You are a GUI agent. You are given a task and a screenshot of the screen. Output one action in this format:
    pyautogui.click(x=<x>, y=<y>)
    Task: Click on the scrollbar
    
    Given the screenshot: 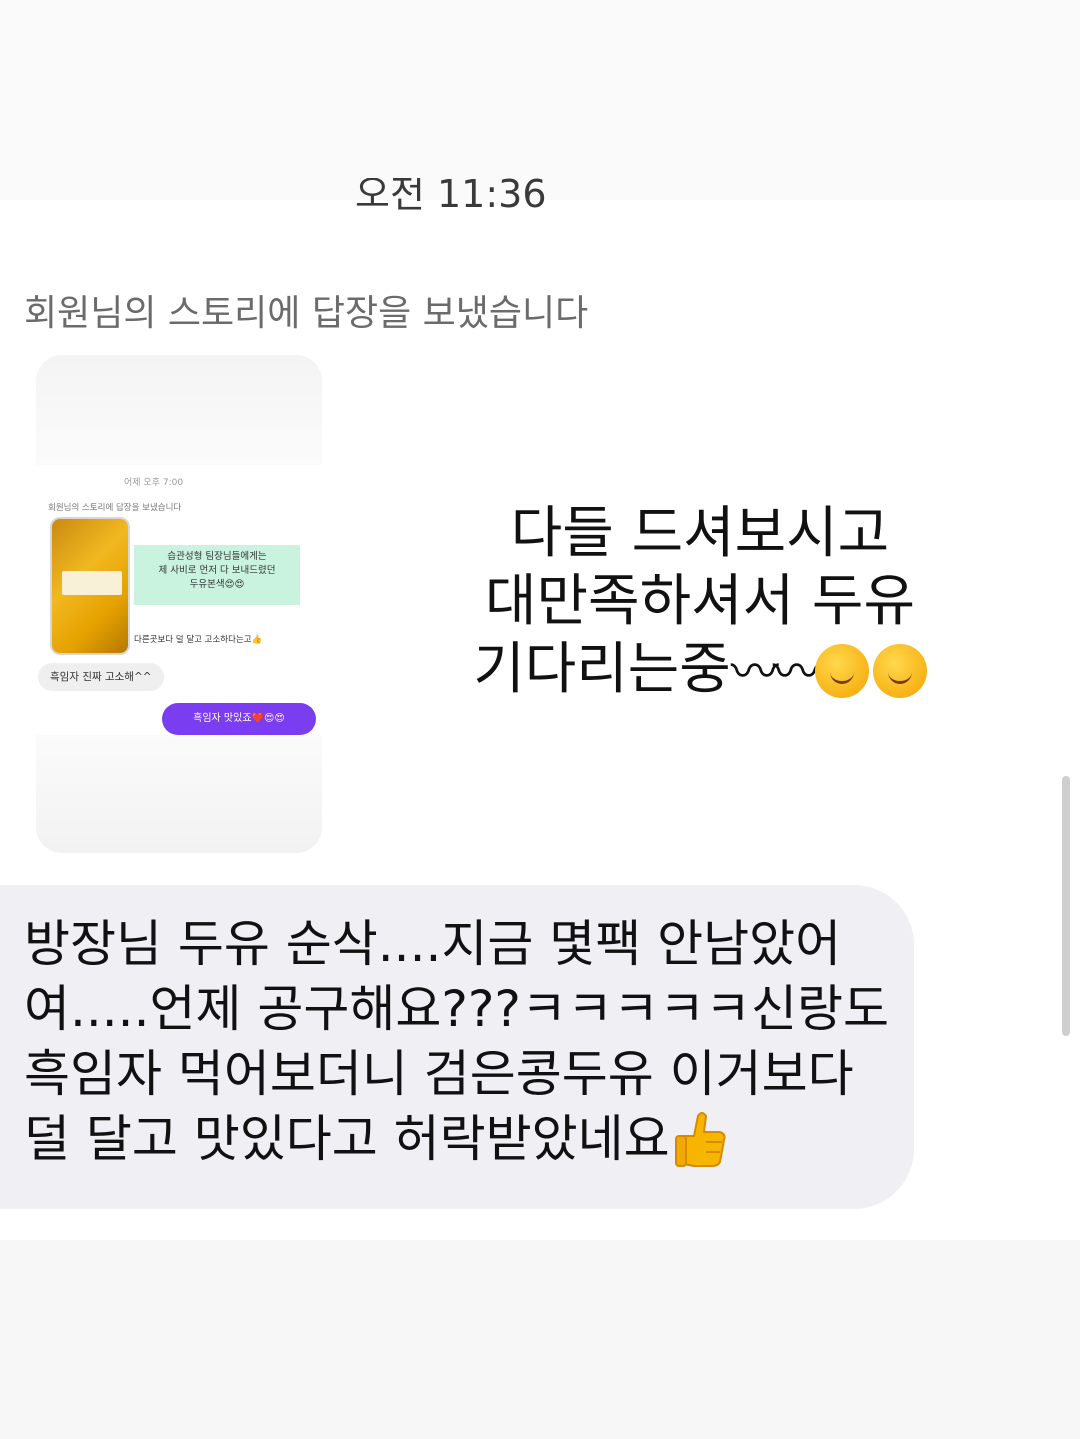 What is the action you would take?
    pyautogui.click(x=1066, y=906)
    